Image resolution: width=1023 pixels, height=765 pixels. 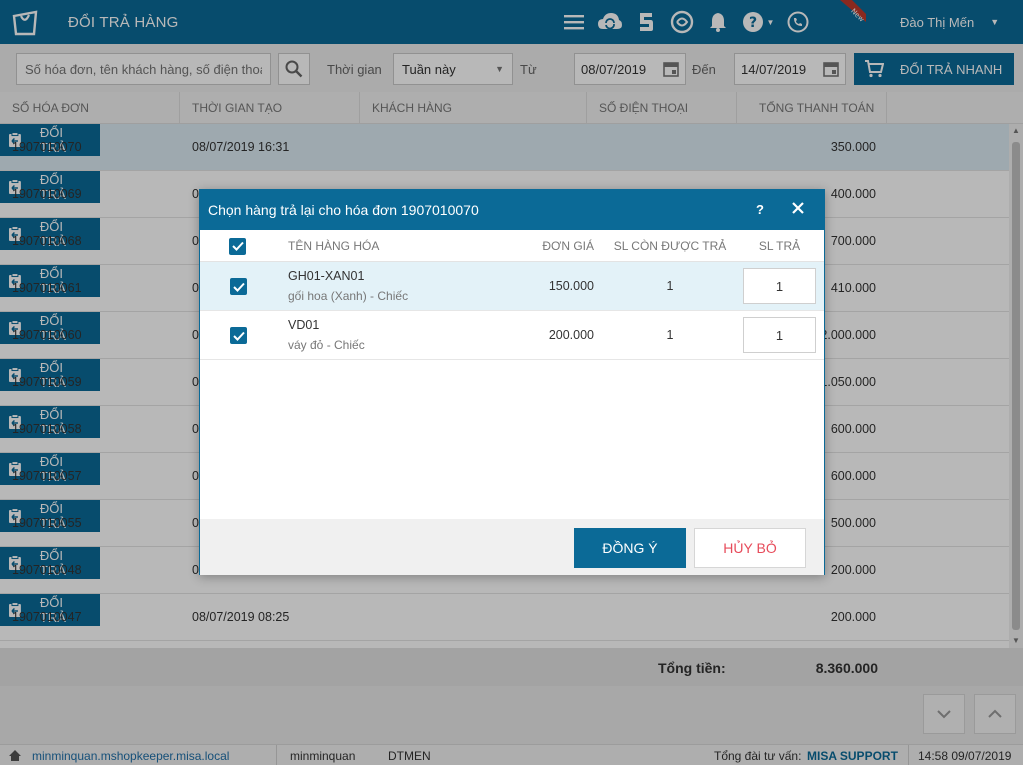 I want to click on dialog-help-button: ?, so click(x=760, y=210).